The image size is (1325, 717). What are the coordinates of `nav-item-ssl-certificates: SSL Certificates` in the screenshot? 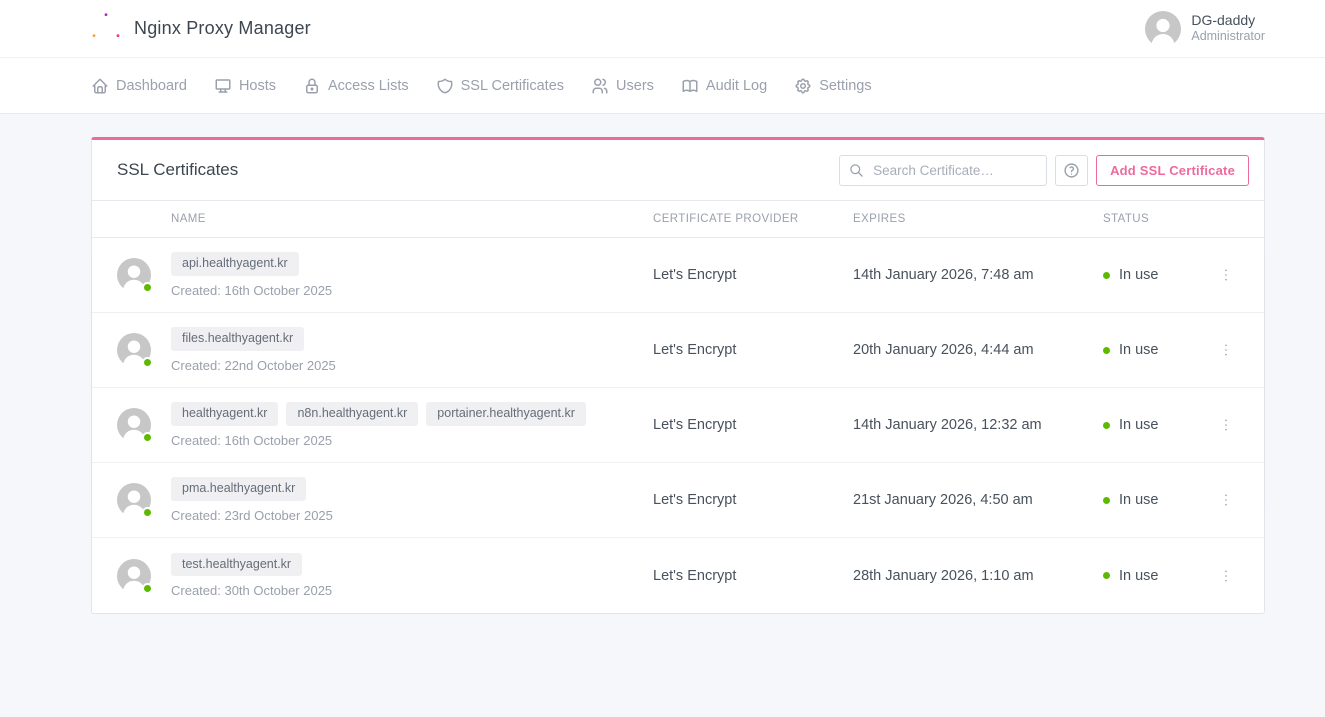 It's located at (500, 86).